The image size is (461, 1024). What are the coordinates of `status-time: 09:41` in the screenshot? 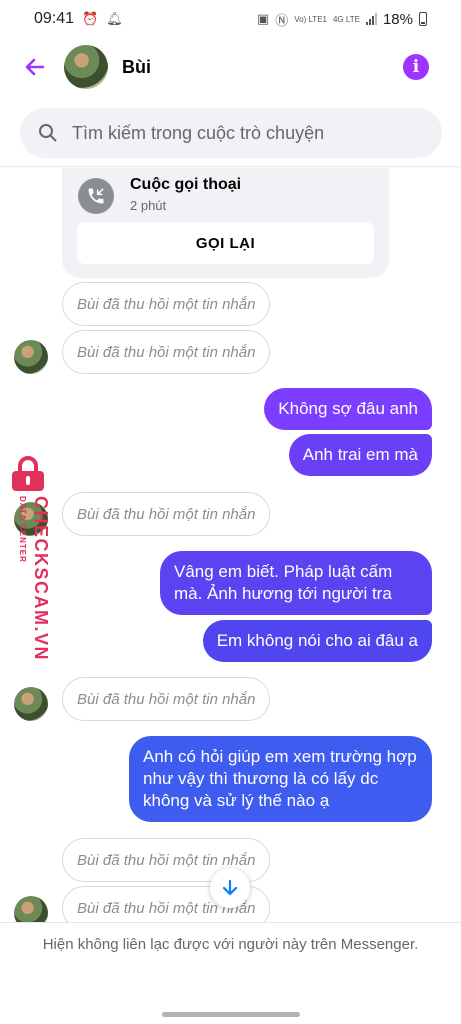 It's located at (54, 18).